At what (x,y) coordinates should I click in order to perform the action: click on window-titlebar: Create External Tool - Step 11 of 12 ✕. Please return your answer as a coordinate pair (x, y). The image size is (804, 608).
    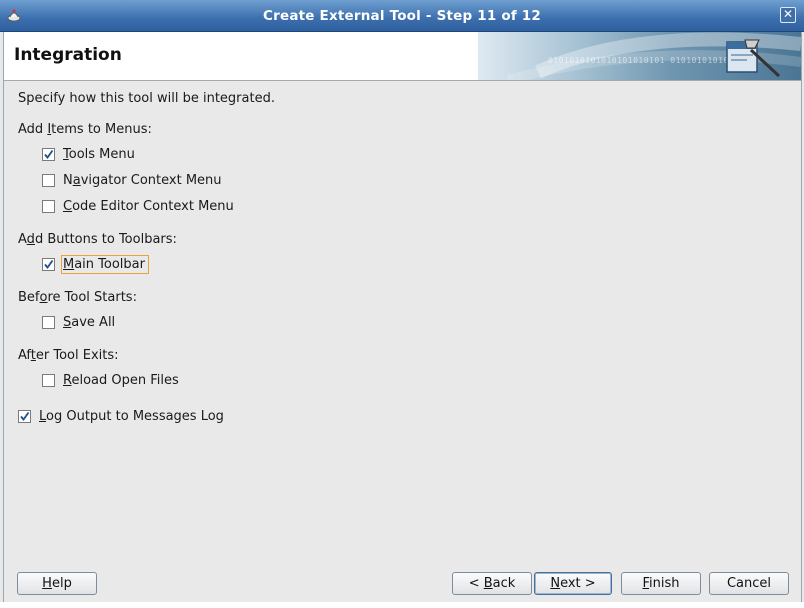
    Looking at the image, I should click on (402, 16).